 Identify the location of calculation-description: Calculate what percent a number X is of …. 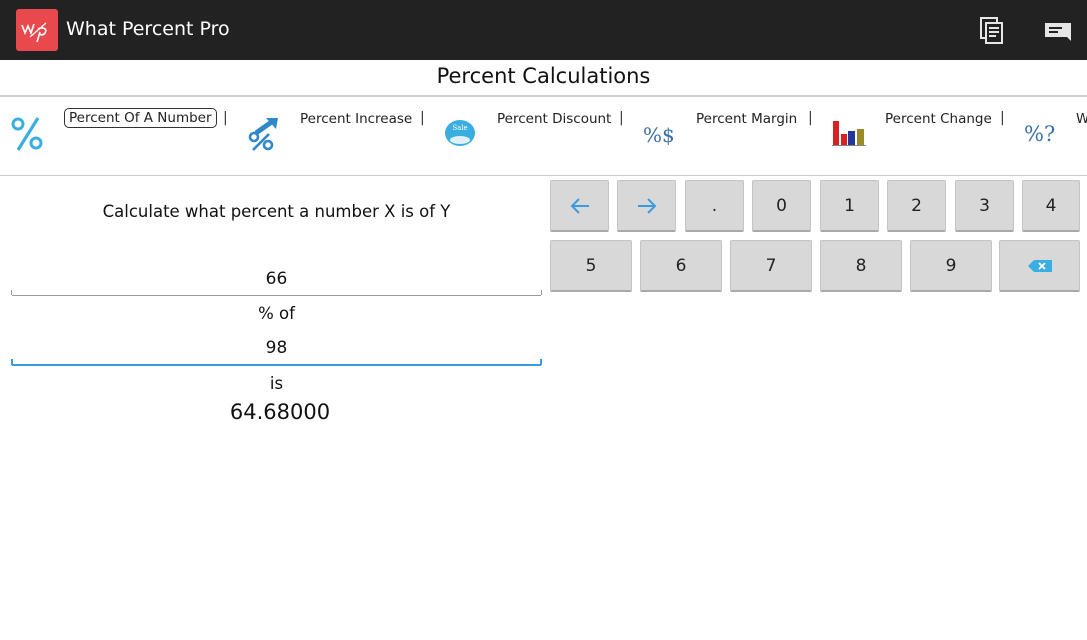
(276, 211).